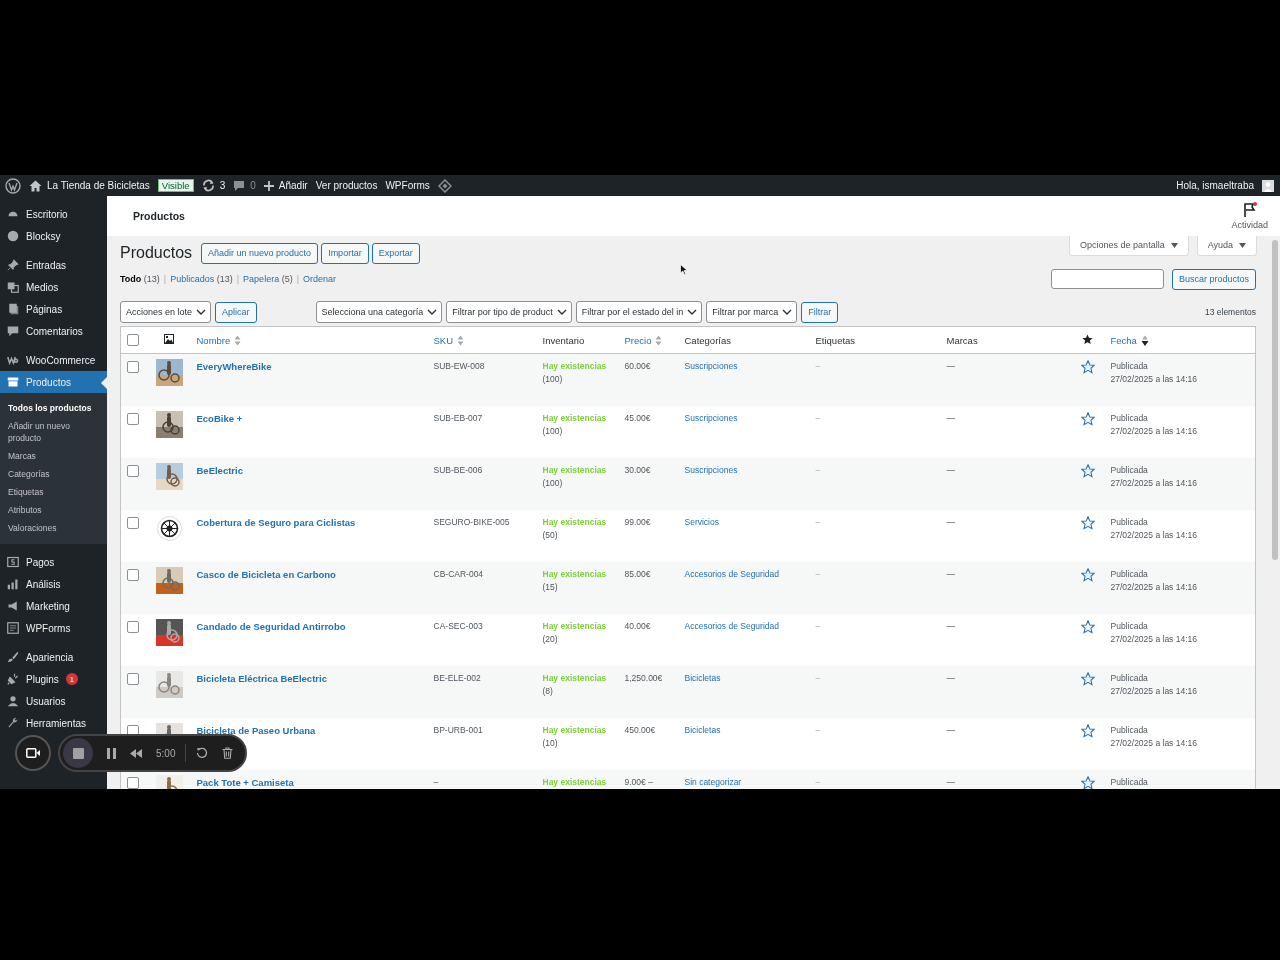  I want to click on product-name-link: Cobertura de Seguro para Ciclistas, so click(276, 522).